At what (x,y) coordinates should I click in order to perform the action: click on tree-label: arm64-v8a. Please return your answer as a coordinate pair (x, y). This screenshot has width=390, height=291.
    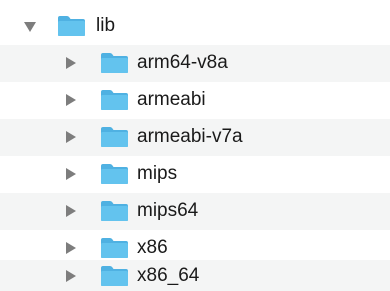
    Looking at the image, I should click on (182, 62).